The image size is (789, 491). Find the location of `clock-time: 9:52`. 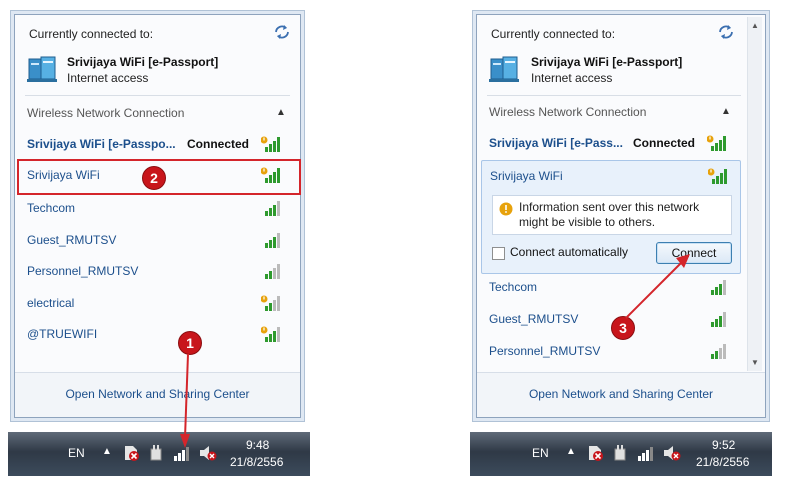

clock-time: 9:52 is located at coordinates (723, 445).